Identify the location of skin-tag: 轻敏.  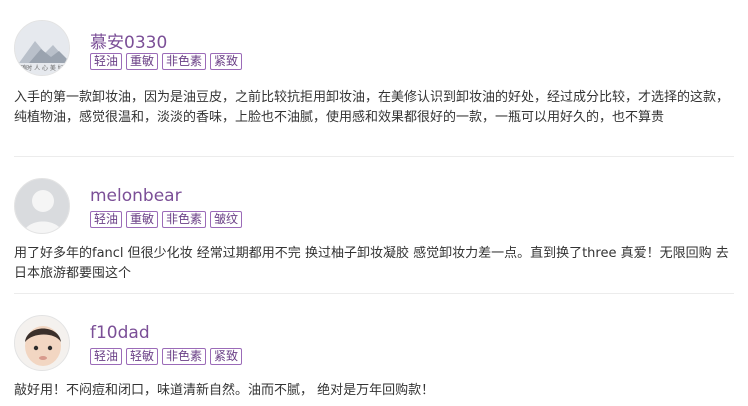
(142, 356).